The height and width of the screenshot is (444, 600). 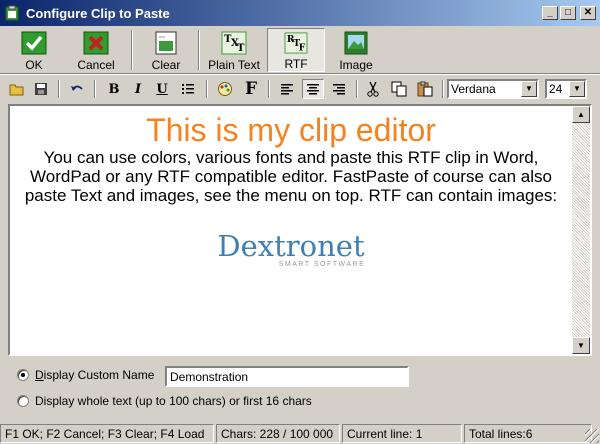 I want to click on vertical-scrollbar: ▲ ▼, so click(x=581, y=230).